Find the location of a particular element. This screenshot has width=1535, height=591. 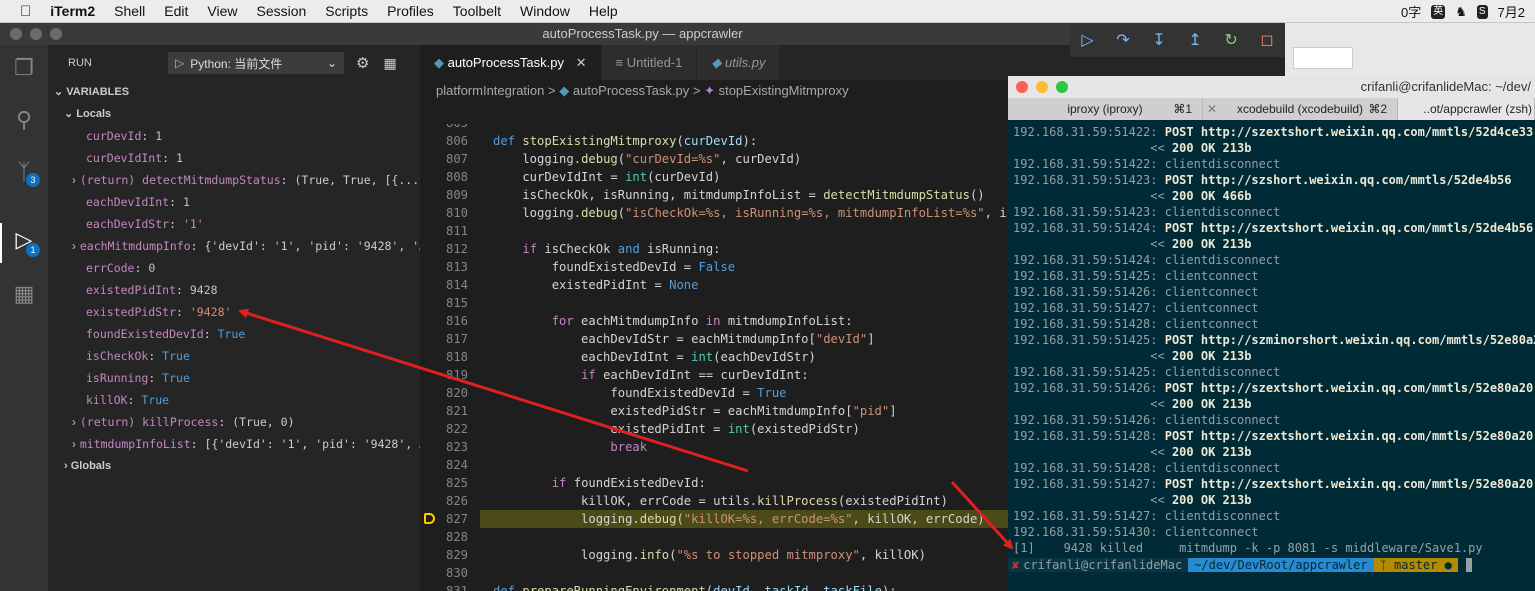

tab-appcrawler: ..ot/appcrawler (zsh) is located at coordinates (1466, 109).